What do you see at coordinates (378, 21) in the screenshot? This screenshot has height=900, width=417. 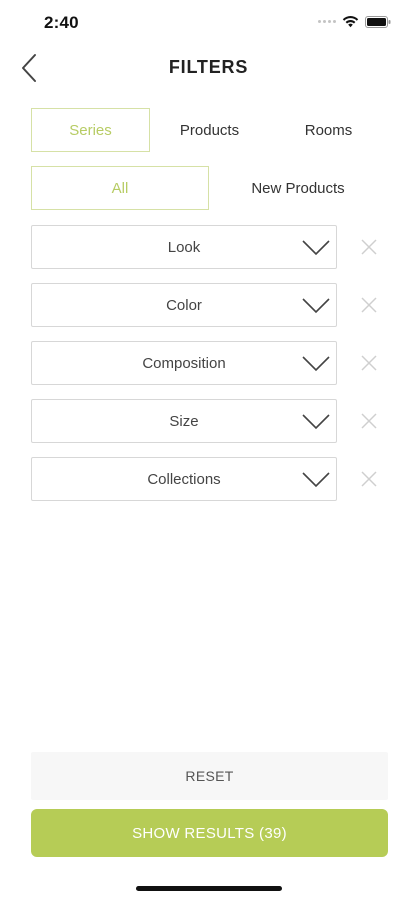 I see `battery-icon` at bounding box center [378, 21].